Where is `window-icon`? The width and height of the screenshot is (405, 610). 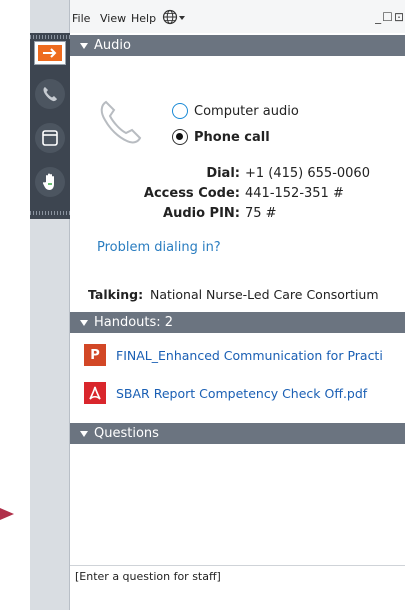
window-icon is located at coordinates (50, 138).